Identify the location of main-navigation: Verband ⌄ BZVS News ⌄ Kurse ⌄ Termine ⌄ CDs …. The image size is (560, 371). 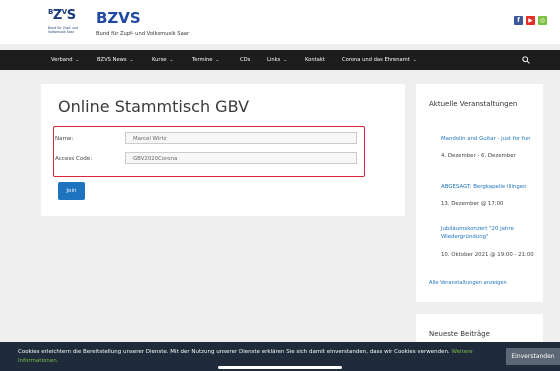
(280, 60).